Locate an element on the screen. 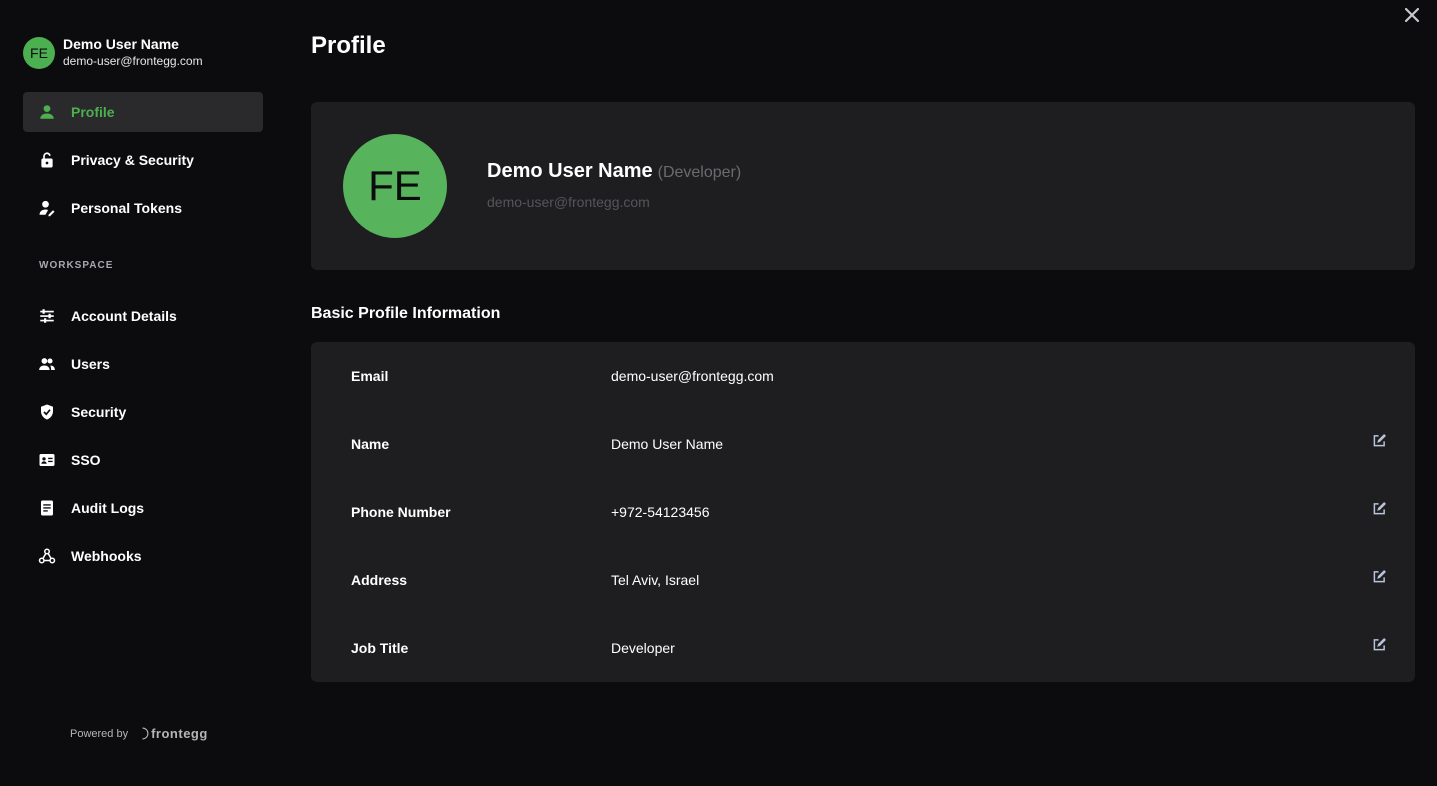  field-value: demo-user@frontegg.com is located at coordinates (692, 376).